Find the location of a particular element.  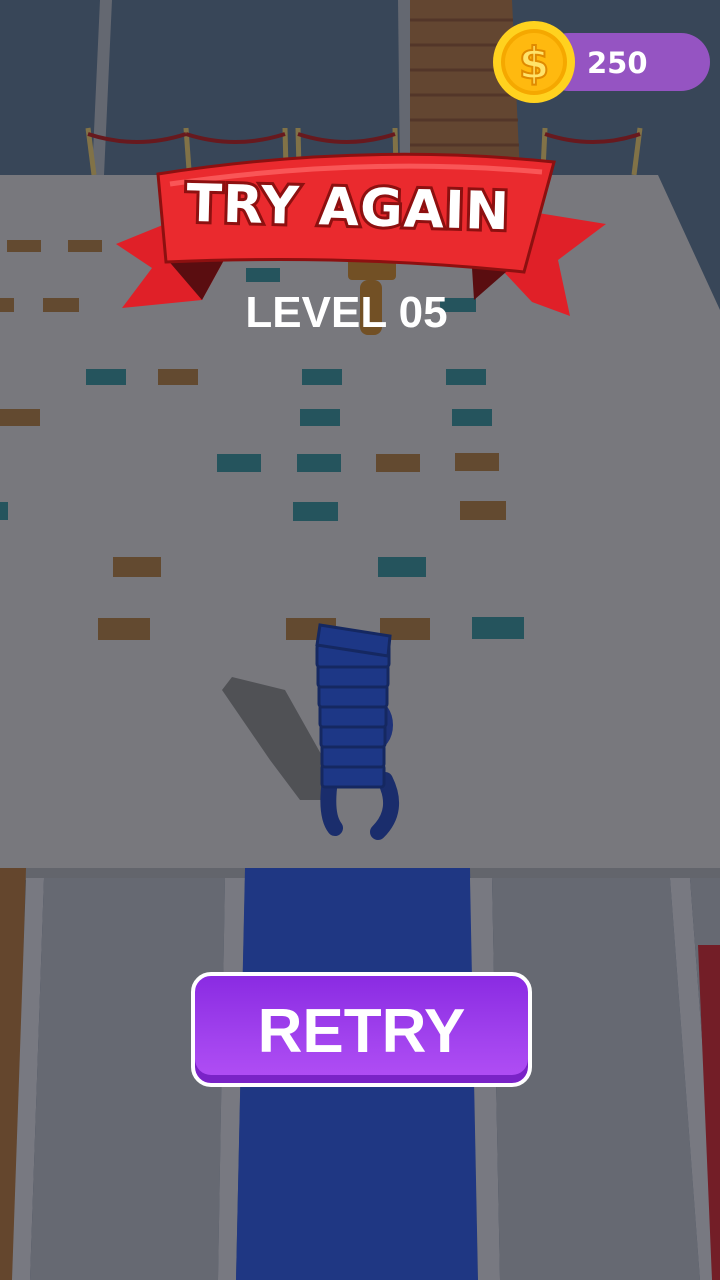

retry-button-label: RETRY is located at coordinates (361, 1031).